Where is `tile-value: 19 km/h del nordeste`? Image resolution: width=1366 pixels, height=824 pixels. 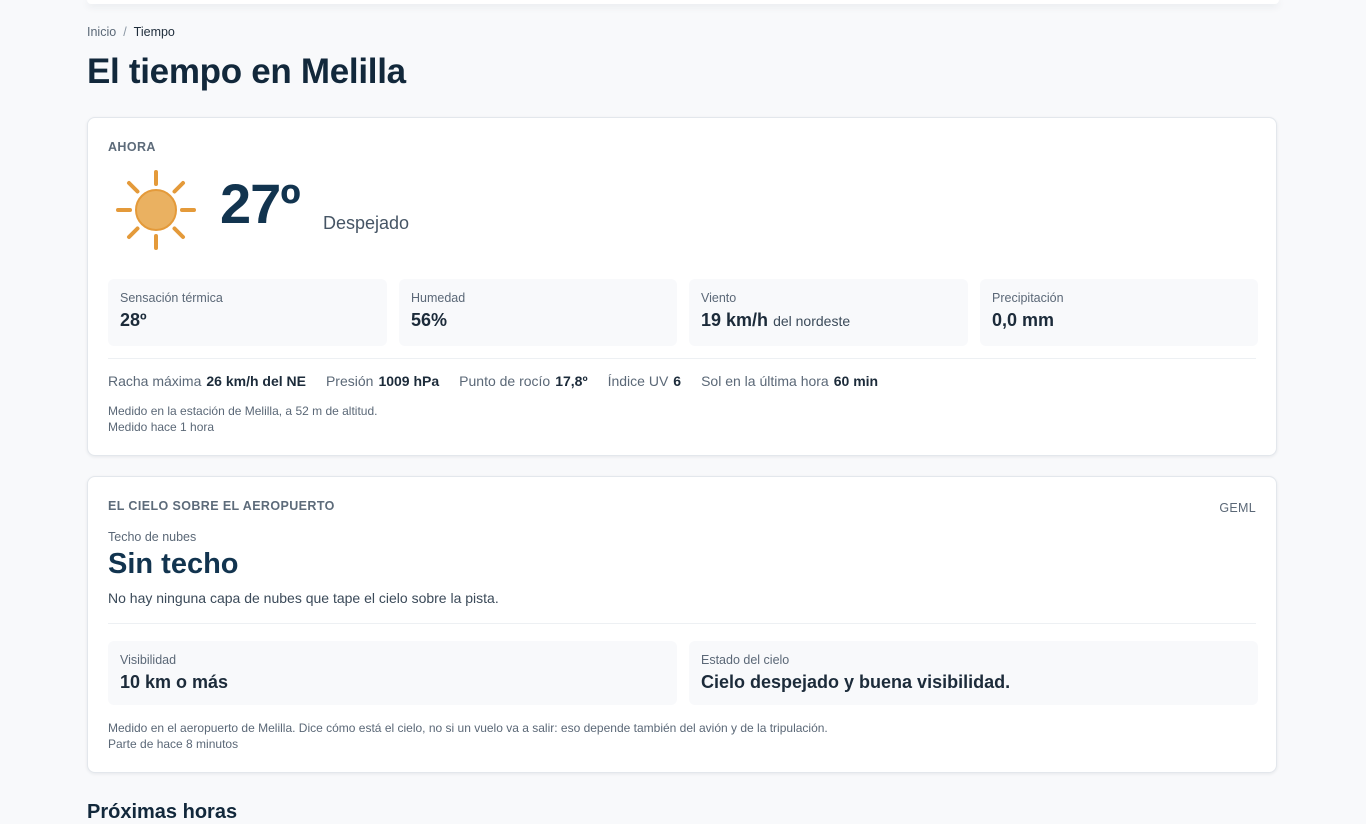 tile-value: 19 km/h del nordeste is located at coordinates (776, 320).